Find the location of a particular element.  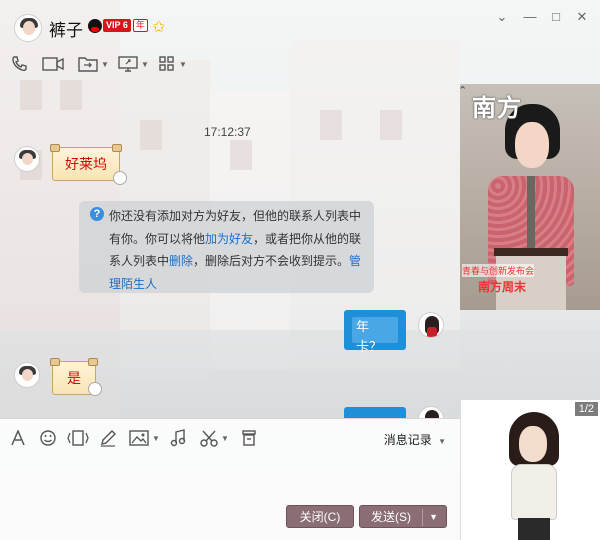

screenshot-button: ▼ is located at coordinates (214, 438).